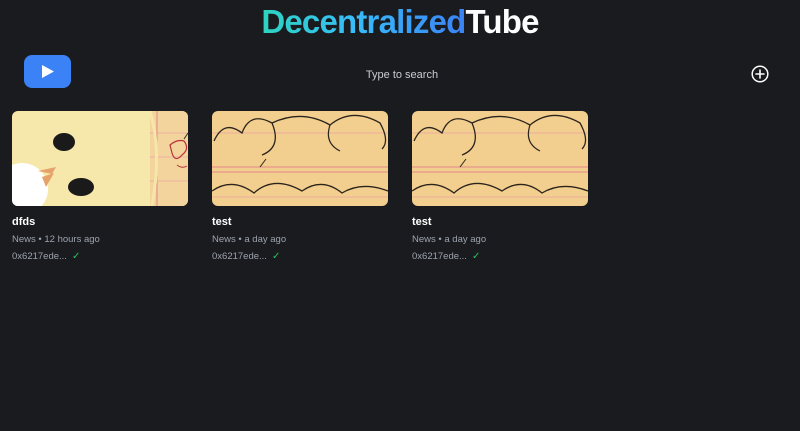  What do you see at coordinates (363, 21) in the screenshot?
I see `brand-name-part1: Decentralized` at bounding box center [363, 21].